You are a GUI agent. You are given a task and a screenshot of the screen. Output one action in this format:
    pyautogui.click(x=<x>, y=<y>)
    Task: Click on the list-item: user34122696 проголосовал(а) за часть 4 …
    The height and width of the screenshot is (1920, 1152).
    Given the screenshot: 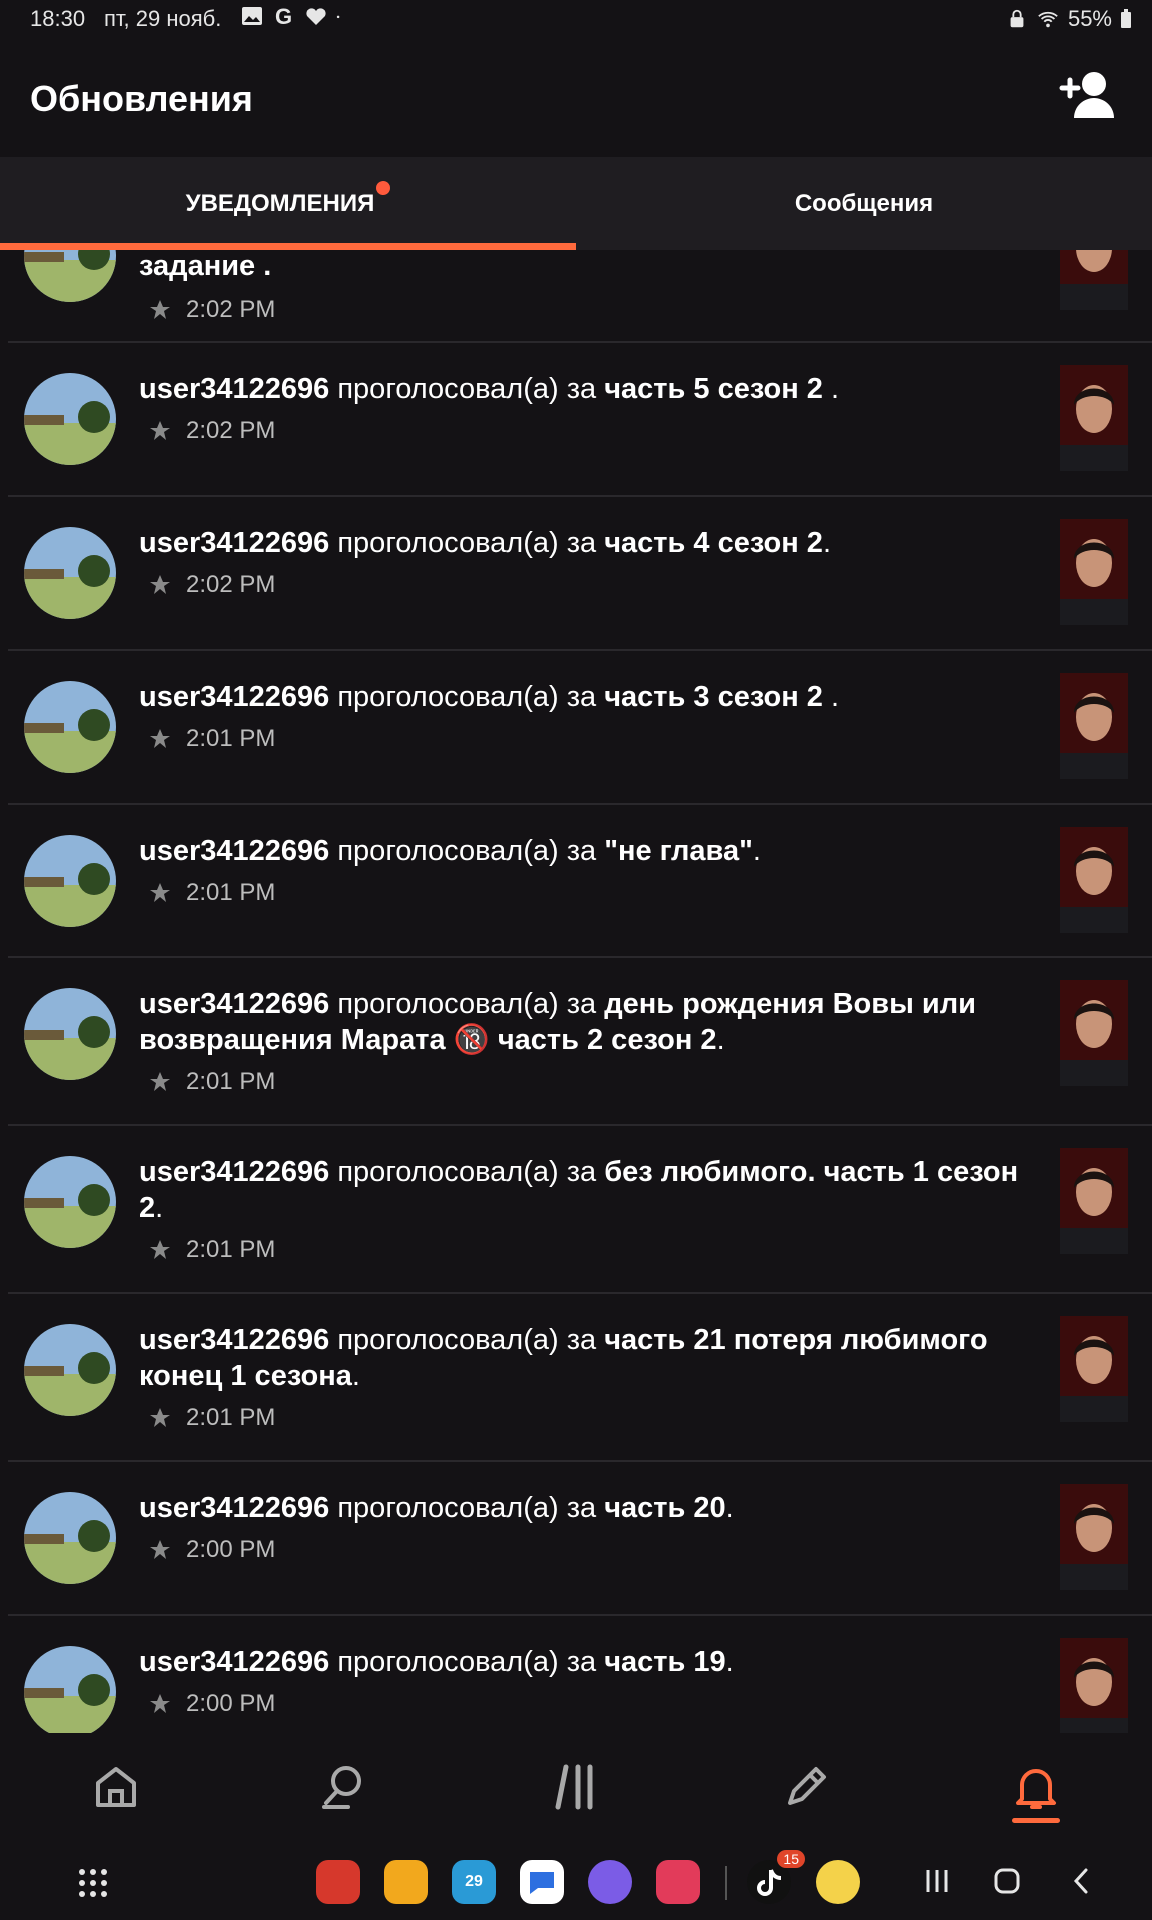 What is the action you would take?
    pyautogui.click(x=580, y=574)
    